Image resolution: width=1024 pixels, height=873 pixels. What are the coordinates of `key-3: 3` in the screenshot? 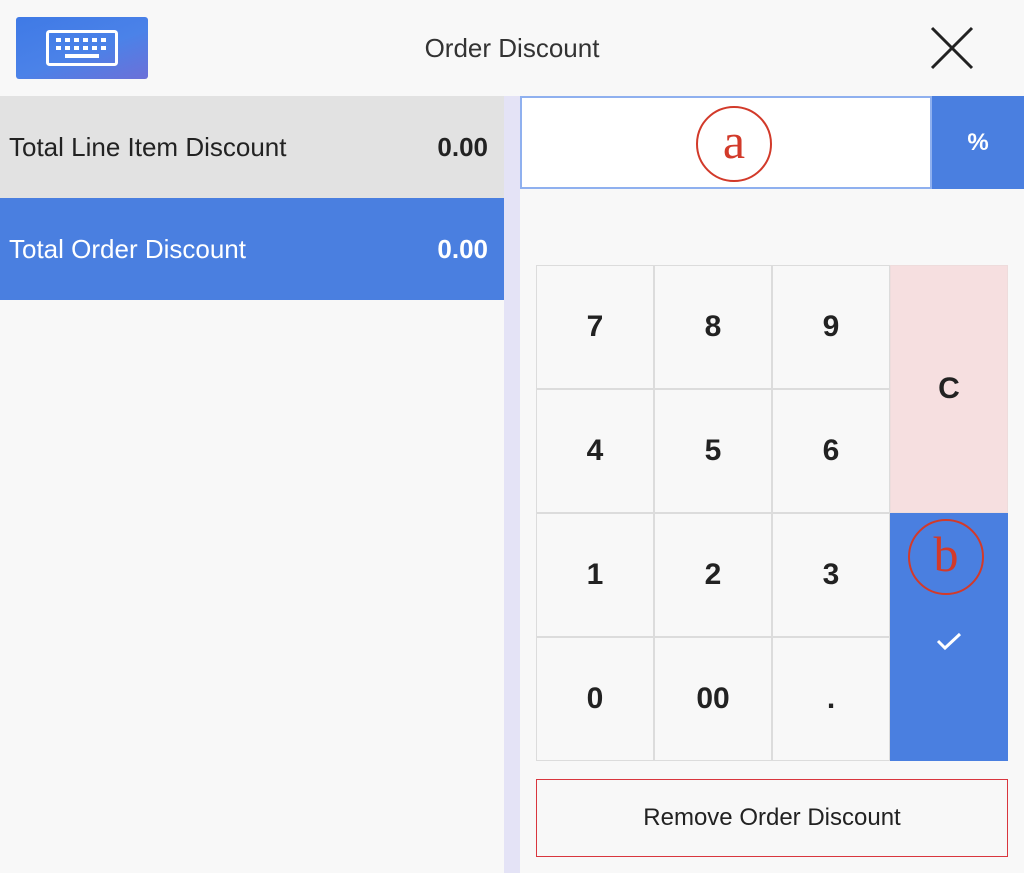 It's located at (831, 575).